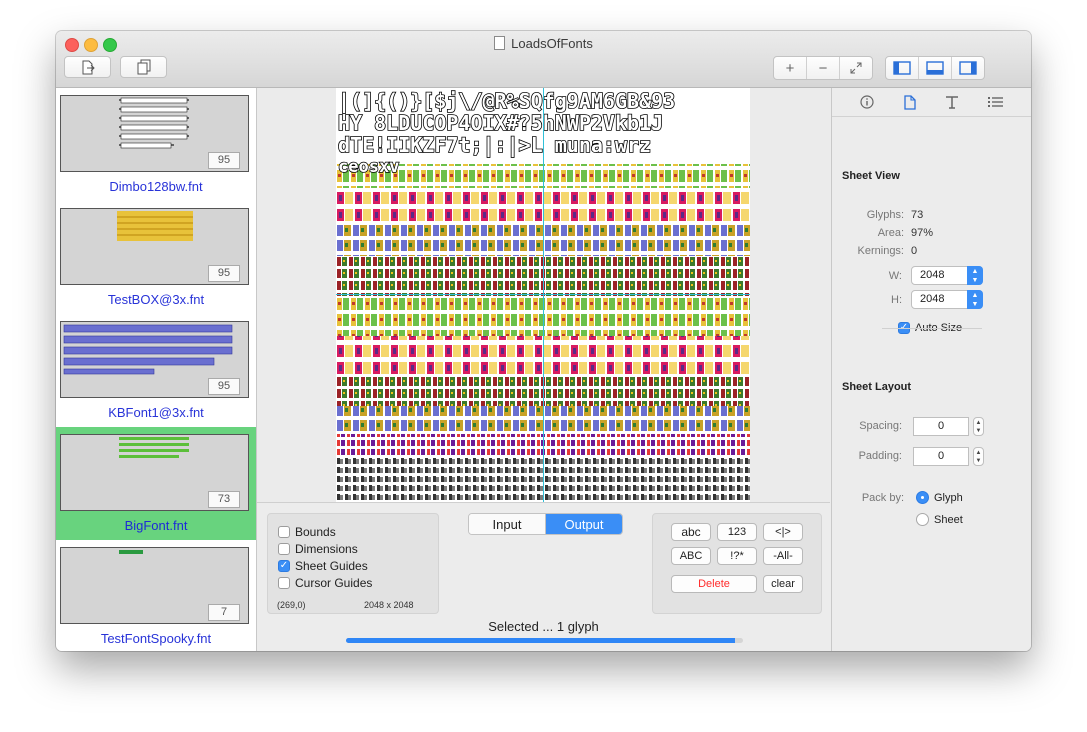  I want to click on kernings-value: 0, so click(914, 251).